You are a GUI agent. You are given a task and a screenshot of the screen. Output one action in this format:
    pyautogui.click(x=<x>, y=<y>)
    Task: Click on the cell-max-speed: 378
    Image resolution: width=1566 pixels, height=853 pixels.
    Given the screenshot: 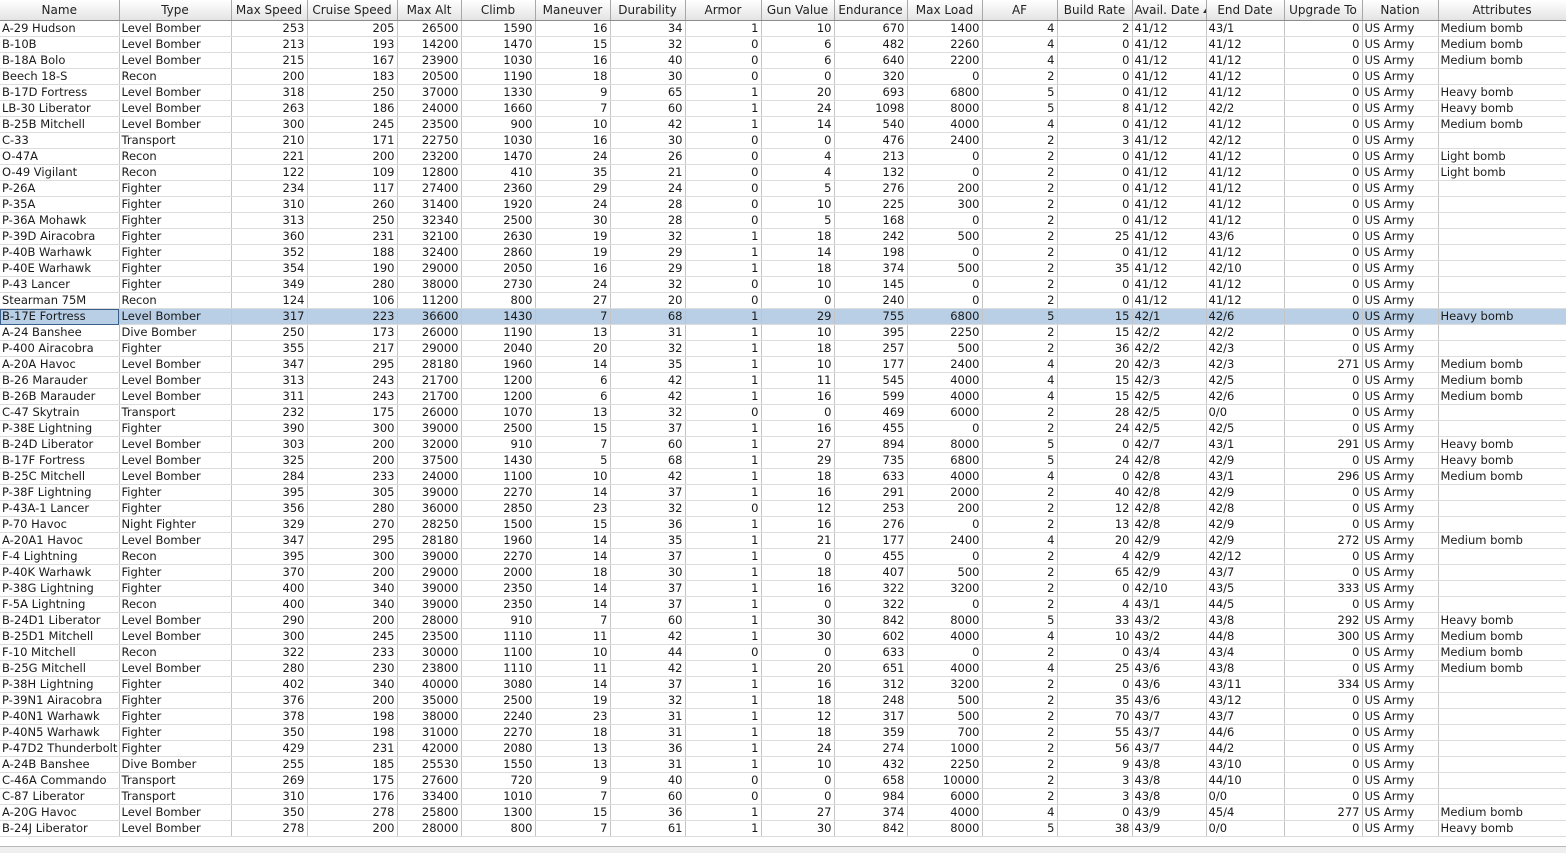 What is the action you would take?
    pyautogui.click(x=269, y=716)
    